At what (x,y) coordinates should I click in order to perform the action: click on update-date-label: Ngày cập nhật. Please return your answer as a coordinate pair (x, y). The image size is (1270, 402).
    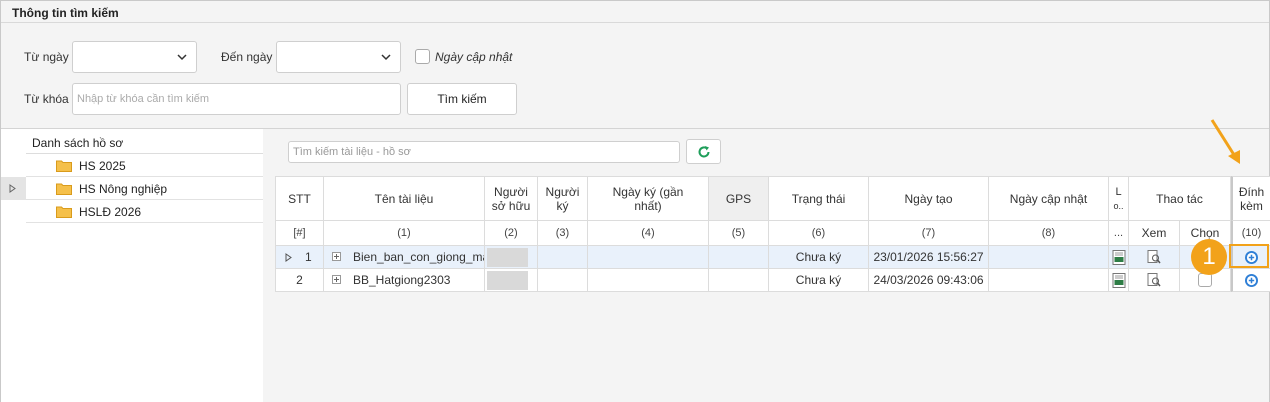
    Looking at the image, I should click on (474, 57).